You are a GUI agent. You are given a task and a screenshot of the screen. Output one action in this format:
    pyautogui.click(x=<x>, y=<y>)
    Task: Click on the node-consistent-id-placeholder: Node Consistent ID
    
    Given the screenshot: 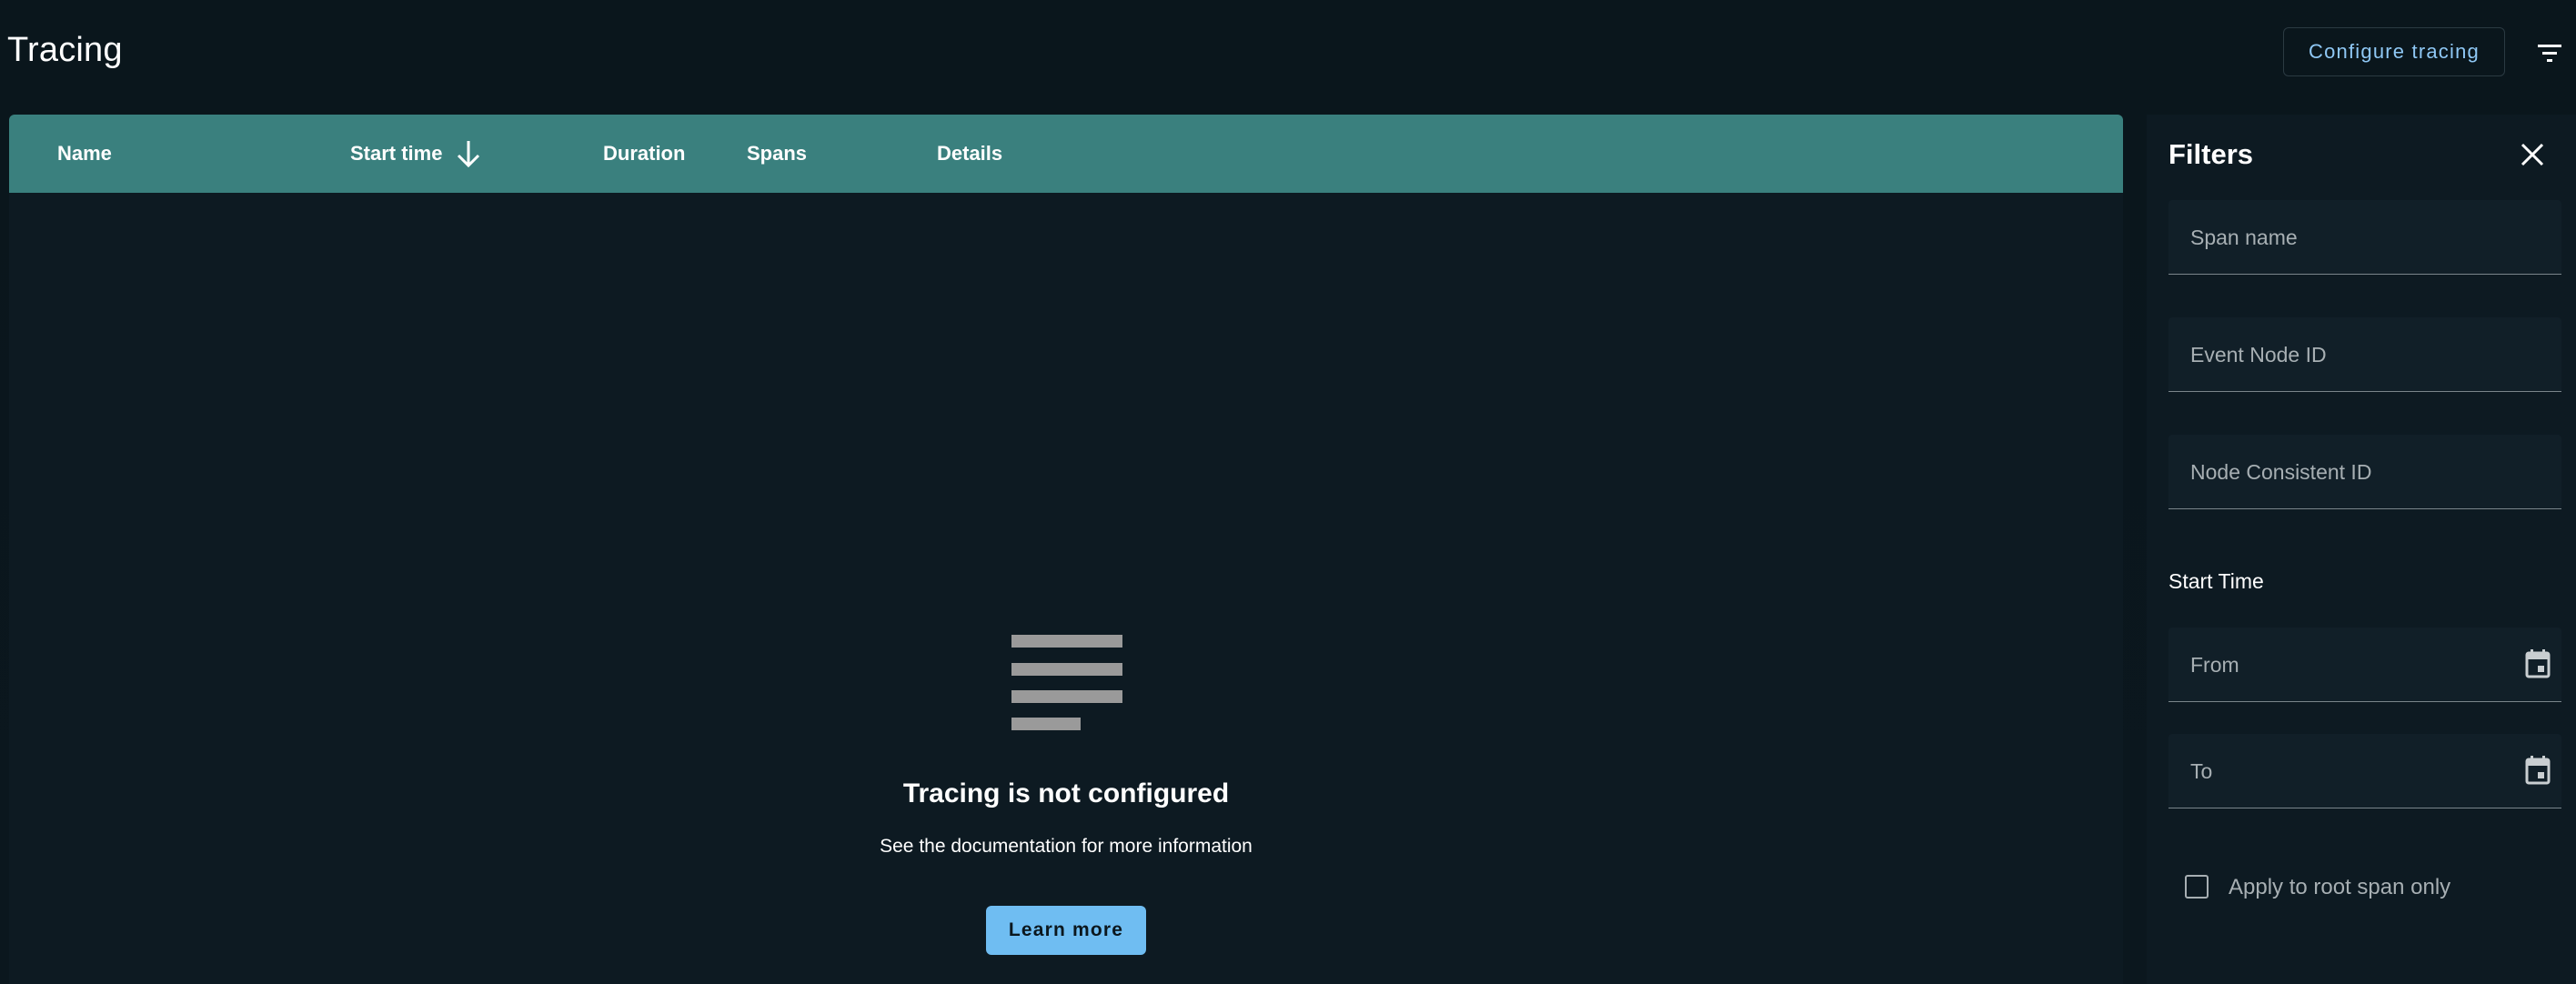 What is the action you would take?
    pyautogui.click(x=2281, y=472)
    